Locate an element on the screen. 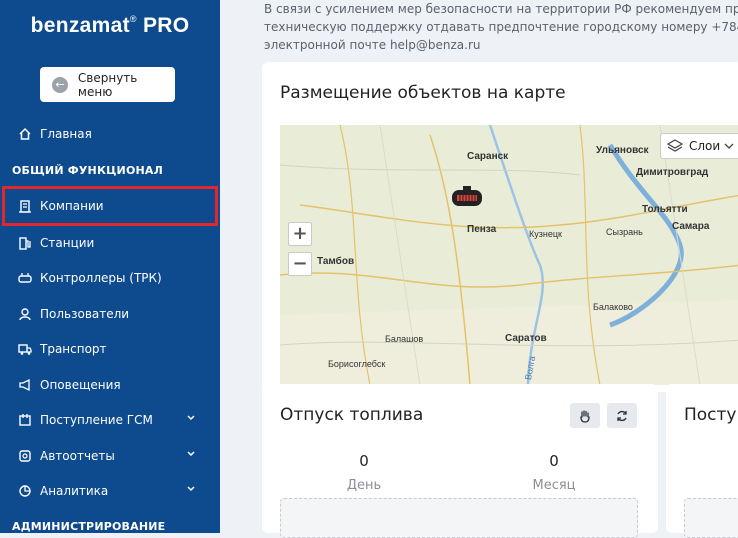 Image resolution: width=738 pixels, height=538 pixels. sidebar-item-auto-reports: Автоотчеты is located at coordinates (110, 455).